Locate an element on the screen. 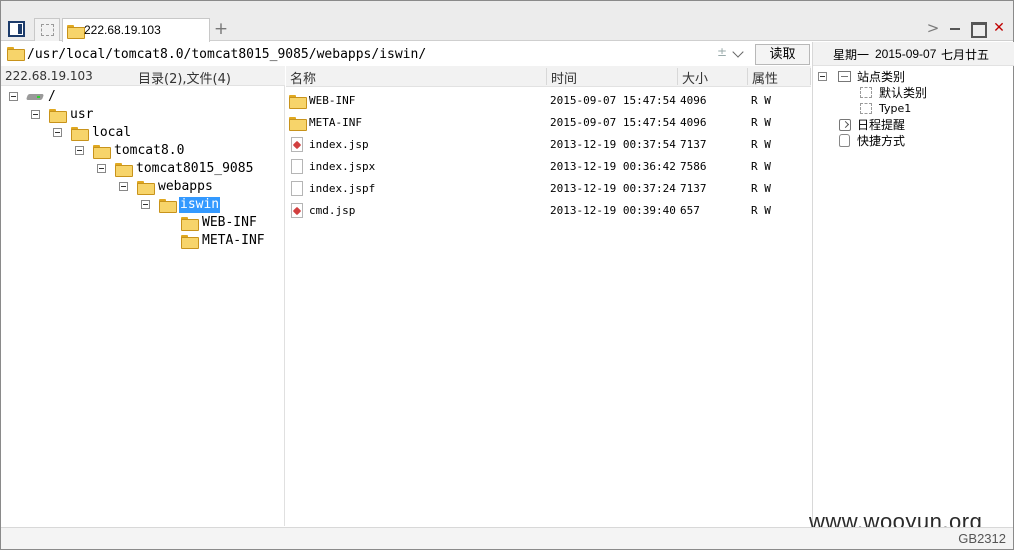 The height and width of the screenshot is (550, 1014). file-time: 2013-12-19 00:36:42 is located at coordinates (613, 166).